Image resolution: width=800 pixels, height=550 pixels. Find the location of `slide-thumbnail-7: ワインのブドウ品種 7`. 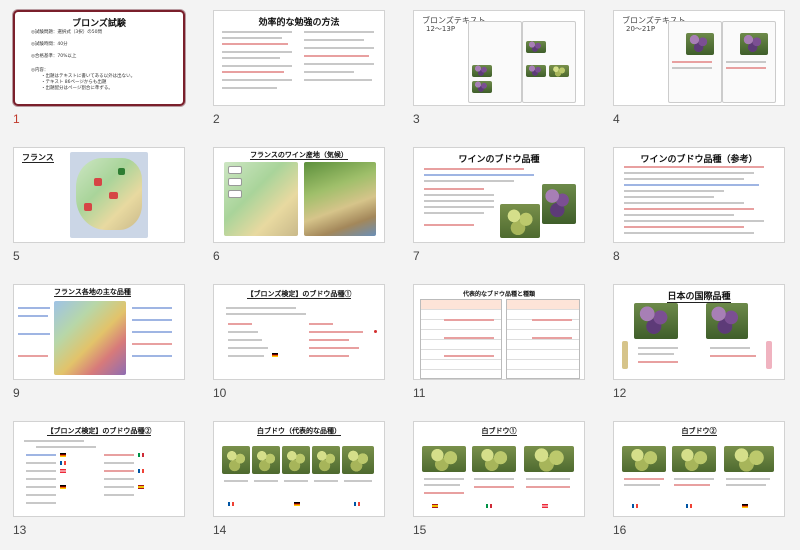

slide-thumbnail-7: ワインのブドウ品種 7 is located at coordinates (500, 205).